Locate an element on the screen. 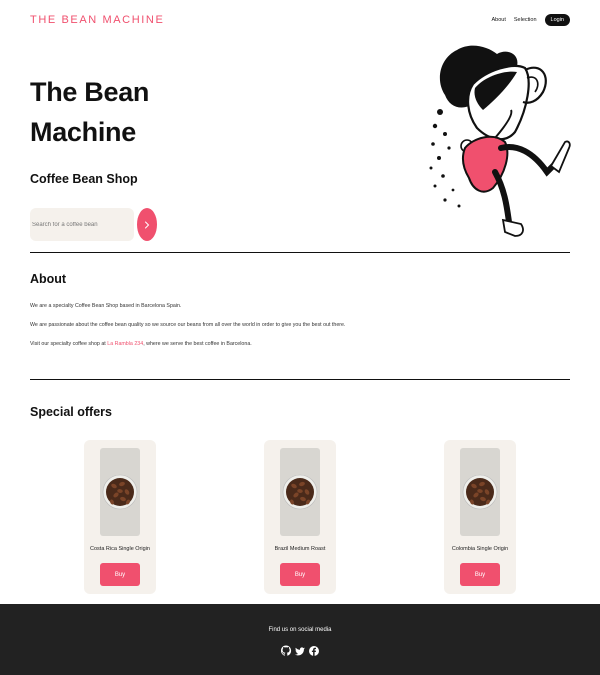  search-button is located at coordinates (147, 224).